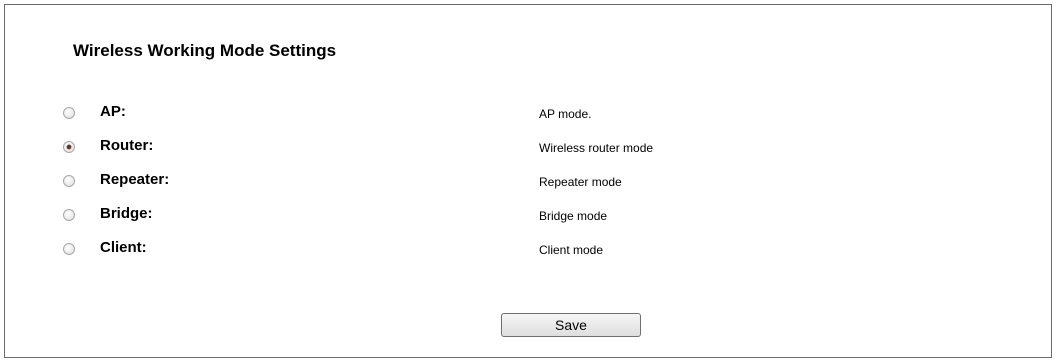 The width and height of the screenshot is (1058, 360). Describe the element at coordinates (596, 148) in the screenshot. I see `router-description: Wireless router mode` at that location.